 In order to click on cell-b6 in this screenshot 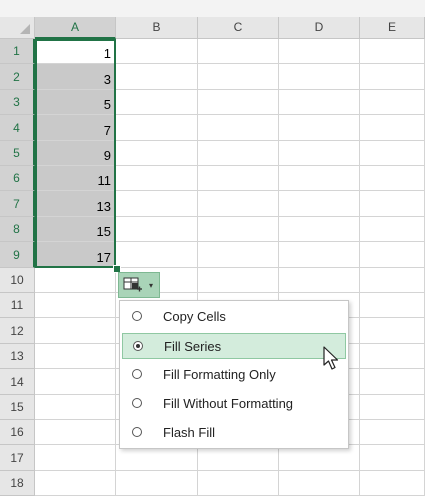, I will do `click(157, 178)`.